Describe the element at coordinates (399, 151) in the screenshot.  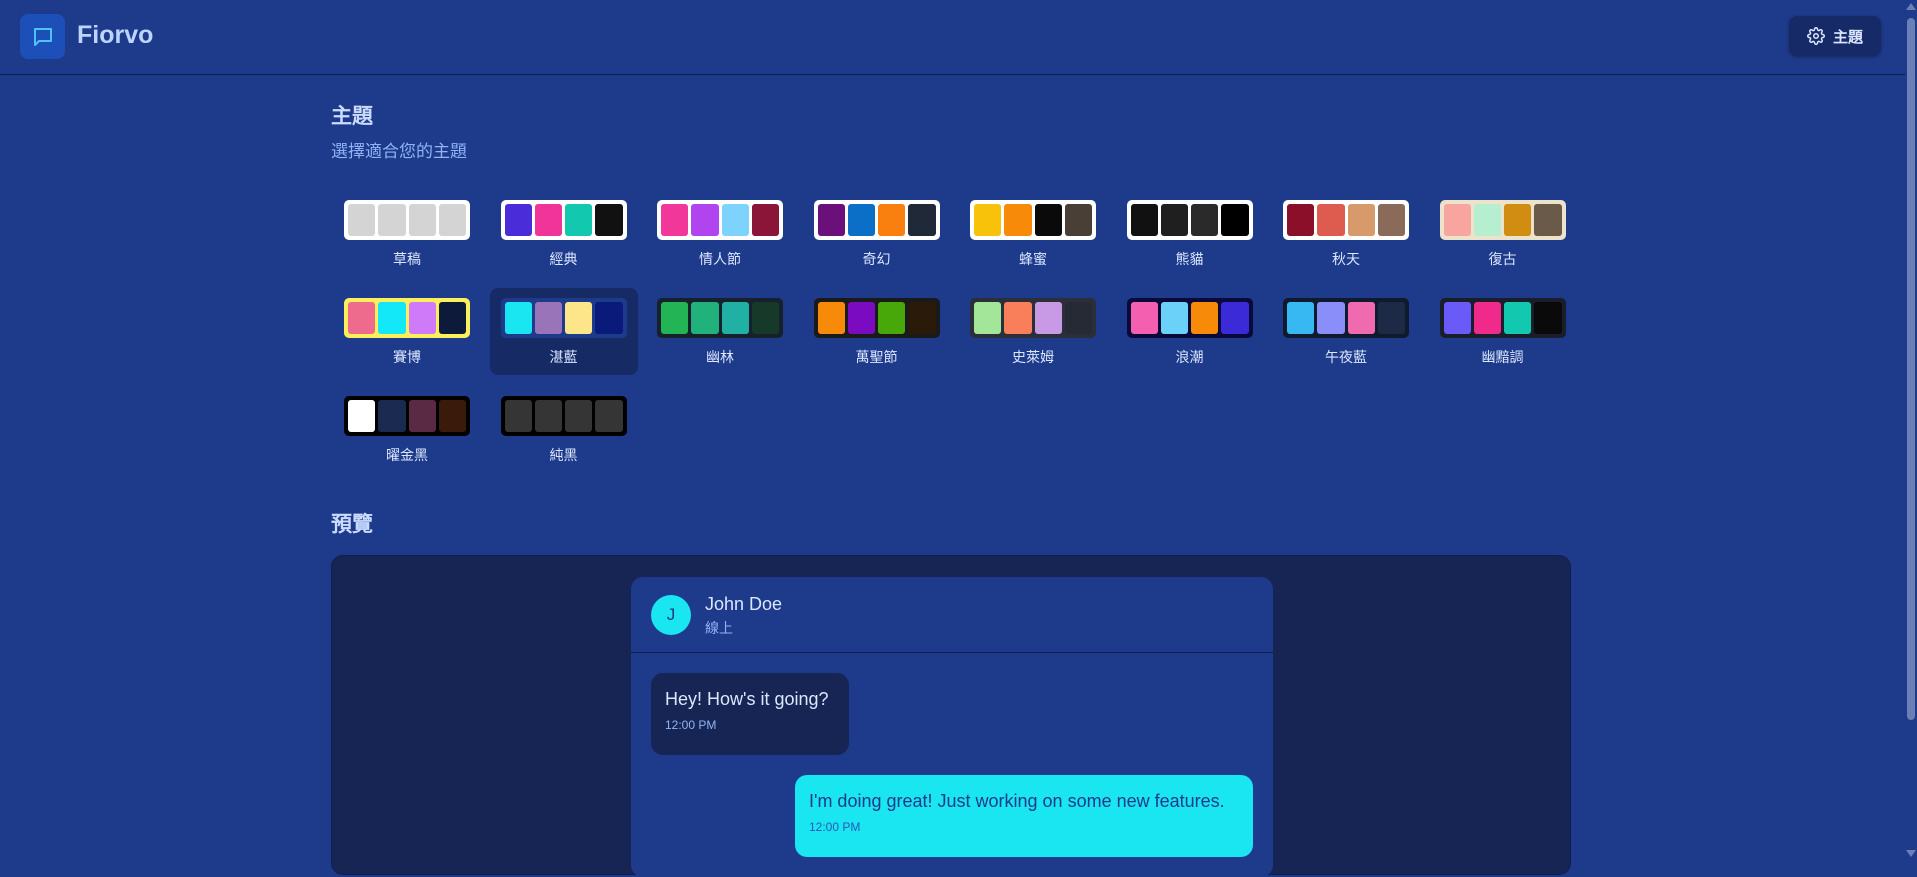
I see `themes-section-subtitle: 選擇適合您的主題` at that location.